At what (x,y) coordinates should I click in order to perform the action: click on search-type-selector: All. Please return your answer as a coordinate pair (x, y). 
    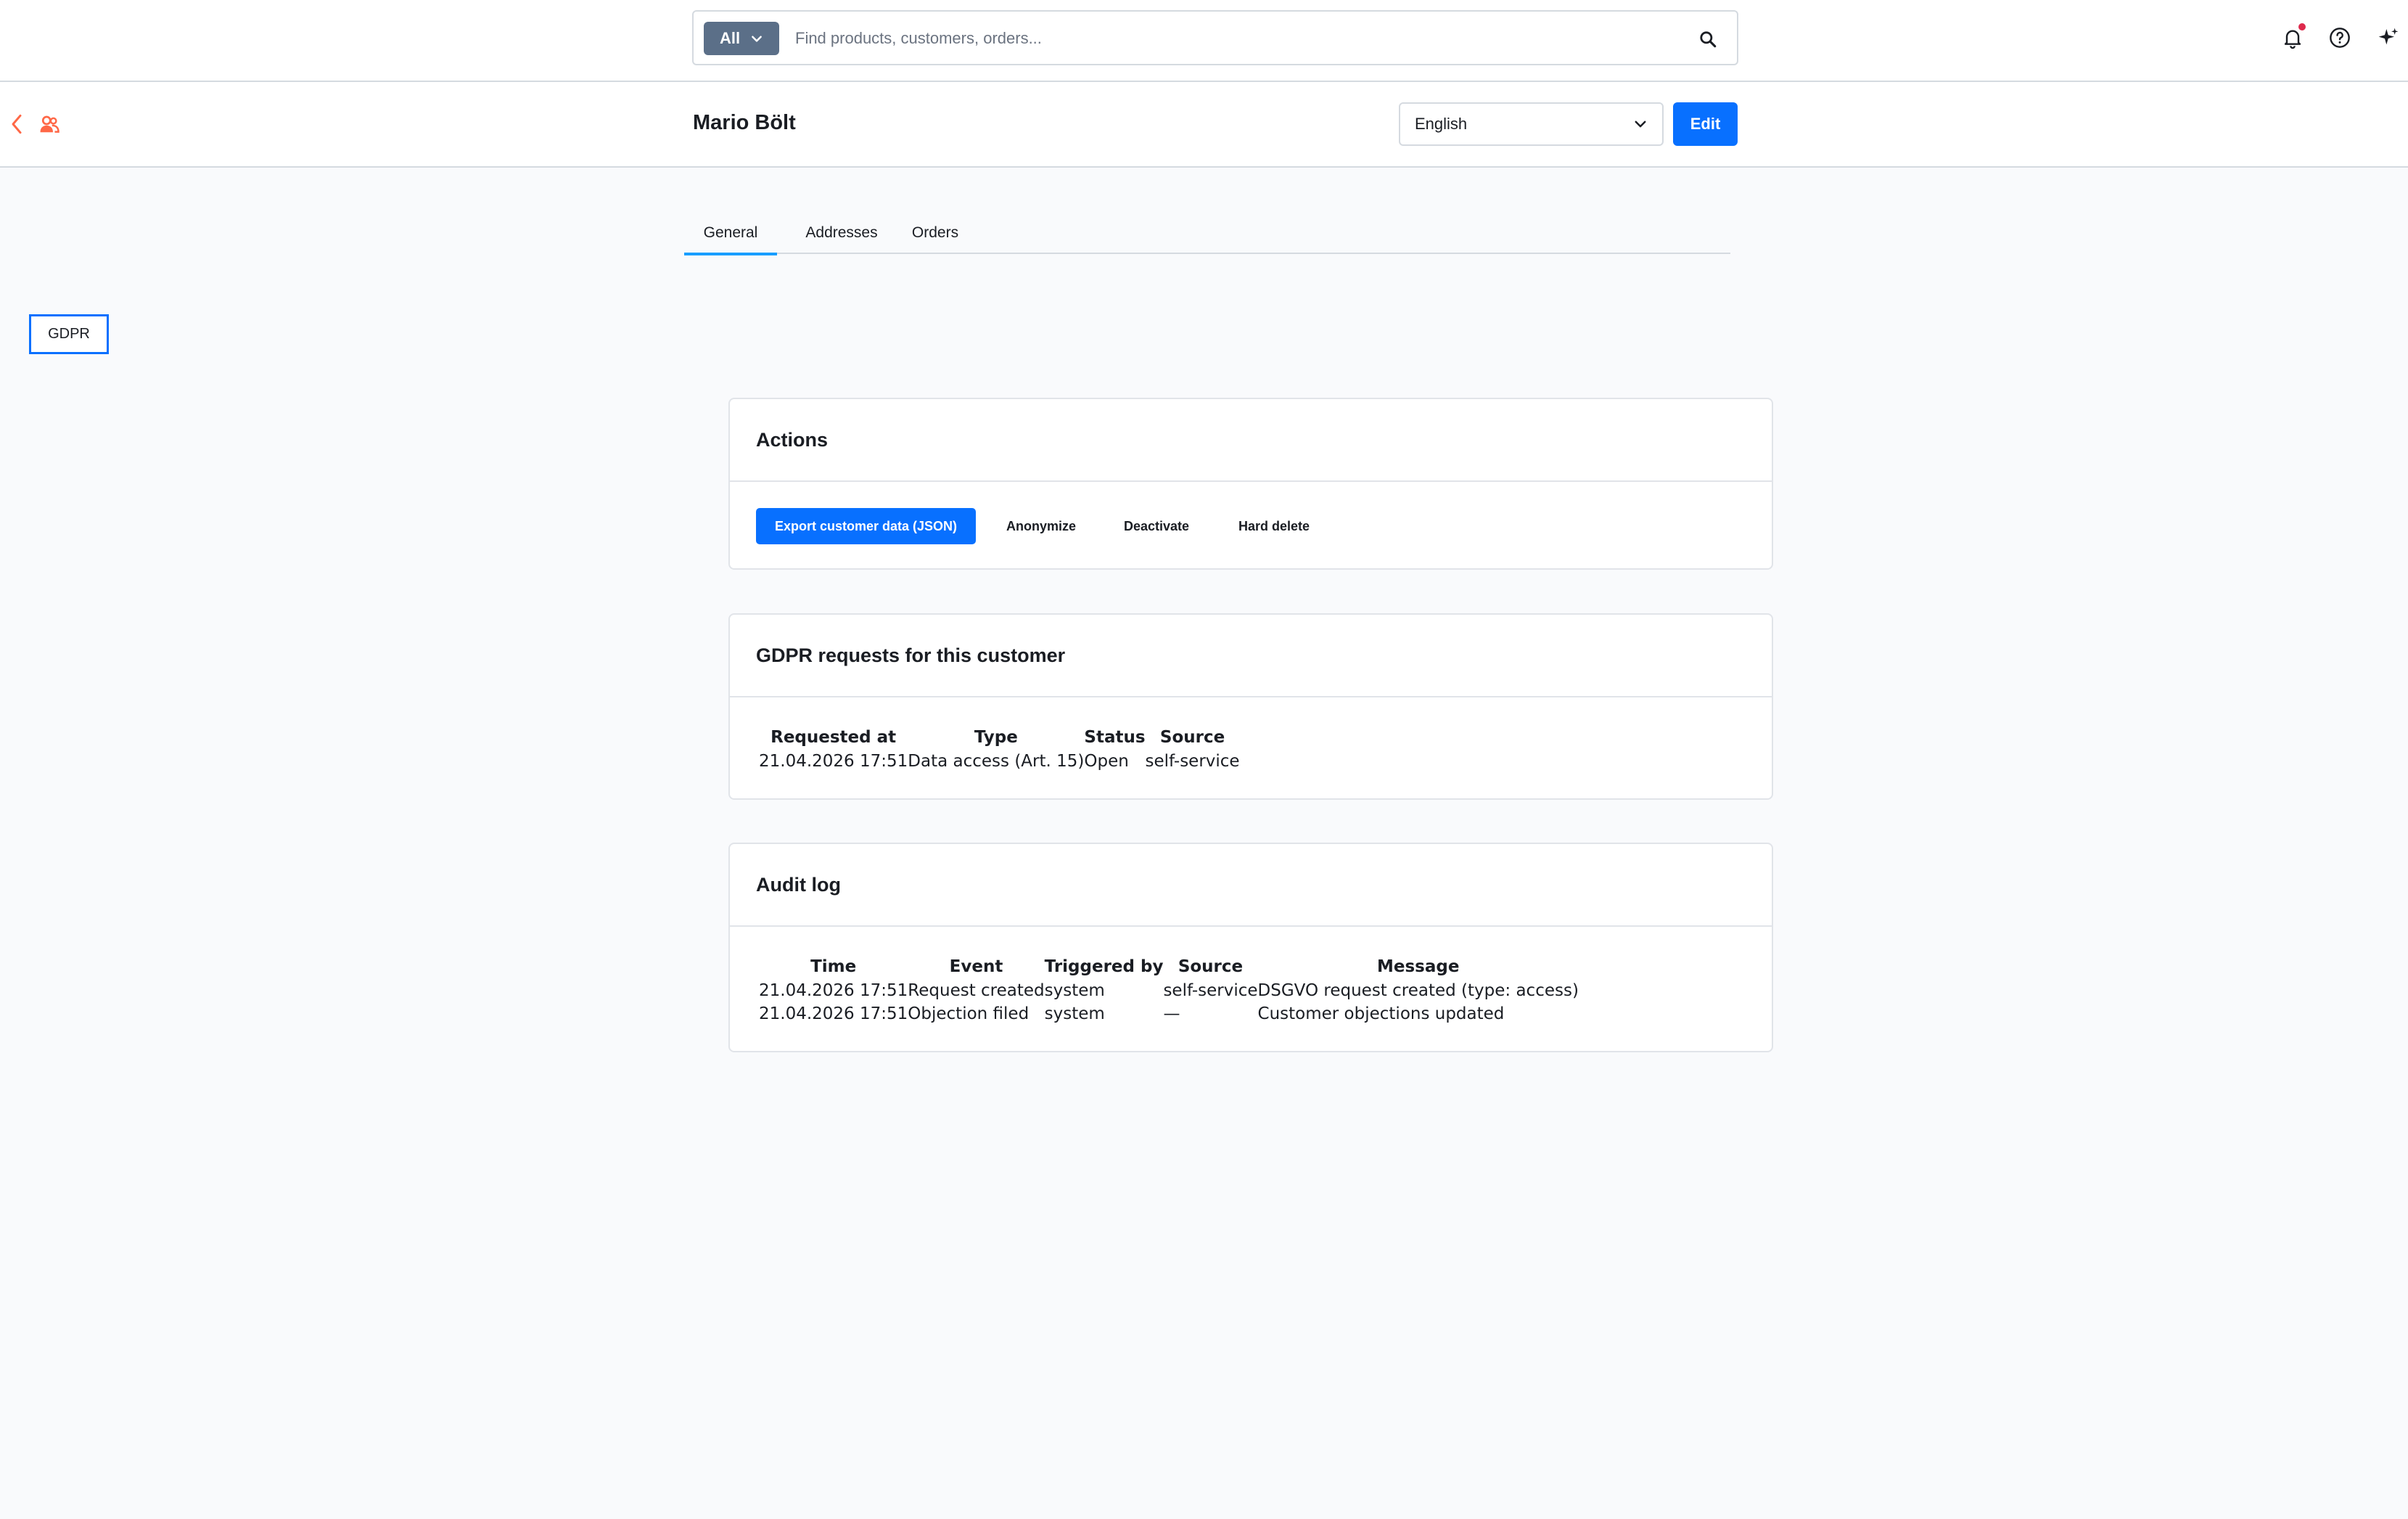
    Looking at the image, I should click on (741, 38).